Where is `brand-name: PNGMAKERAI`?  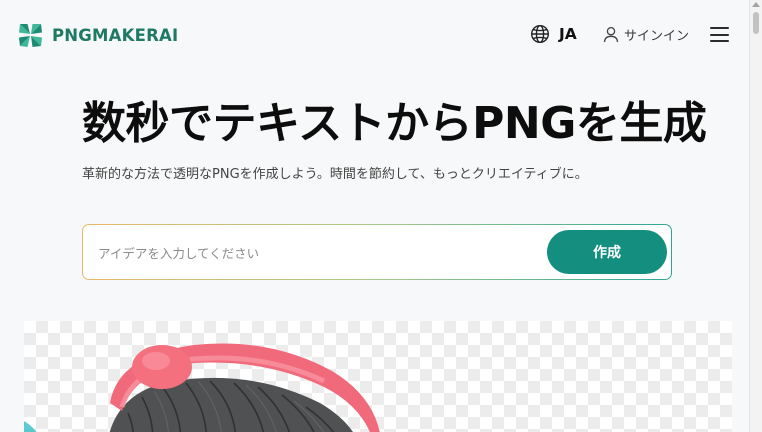 brand-name: PNGMAKERAI is located at coordinates (115, 35).